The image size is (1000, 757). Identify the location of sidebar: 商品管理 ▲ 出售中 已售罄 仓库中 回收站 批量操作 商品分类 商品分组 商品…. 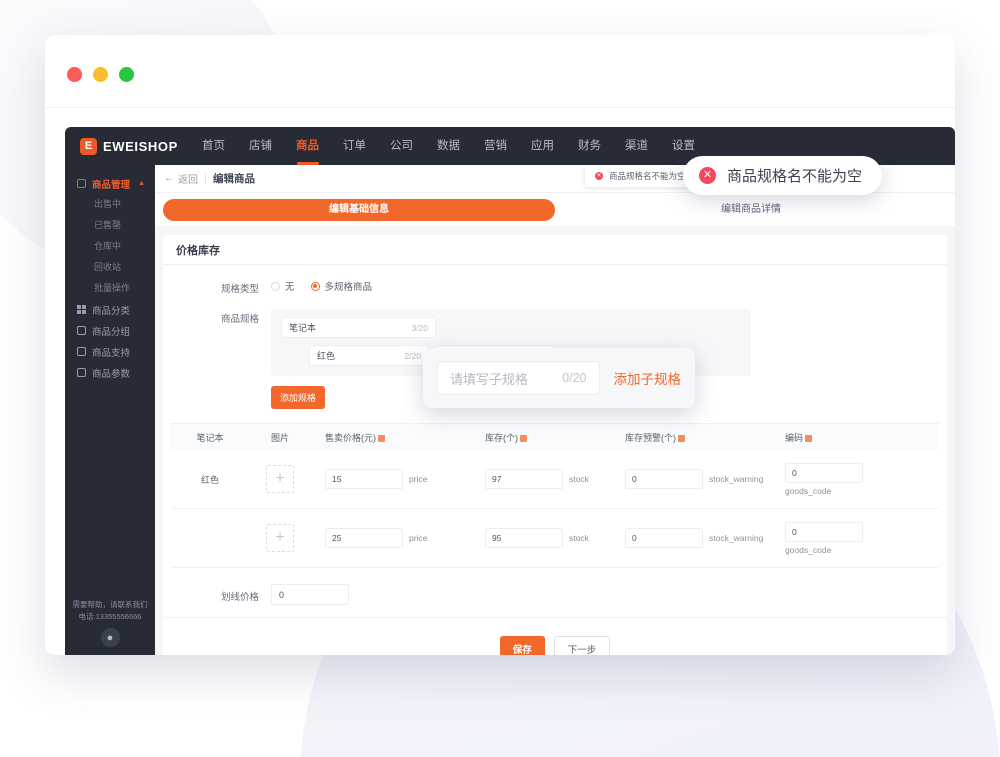
(110, 410).